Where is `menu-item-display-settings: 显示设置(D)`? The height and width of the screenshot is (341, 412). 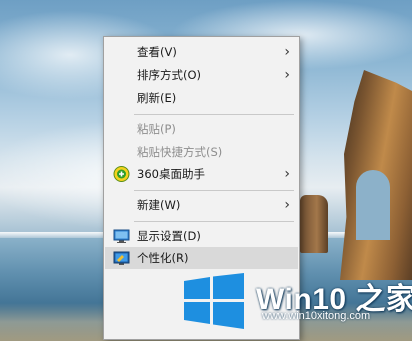 menu-item-display-settings: 显示设置(D) is located at coordinates (201, 236).